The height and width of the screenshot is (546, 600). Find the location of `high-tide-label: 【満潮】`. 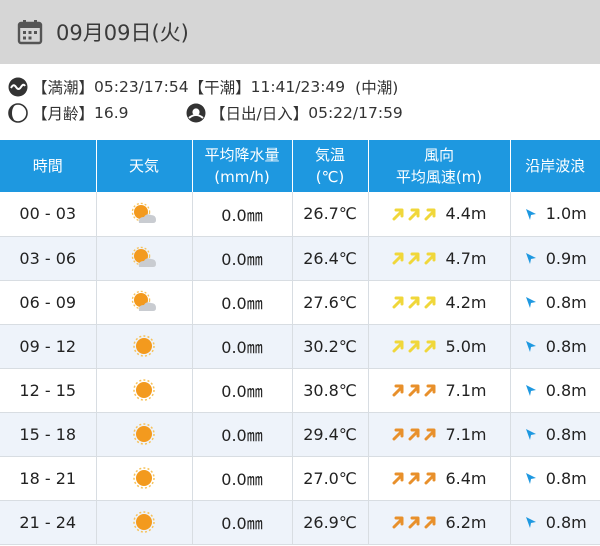

high-tide-label: 【満潮】 is located at coordinates (63, 88).